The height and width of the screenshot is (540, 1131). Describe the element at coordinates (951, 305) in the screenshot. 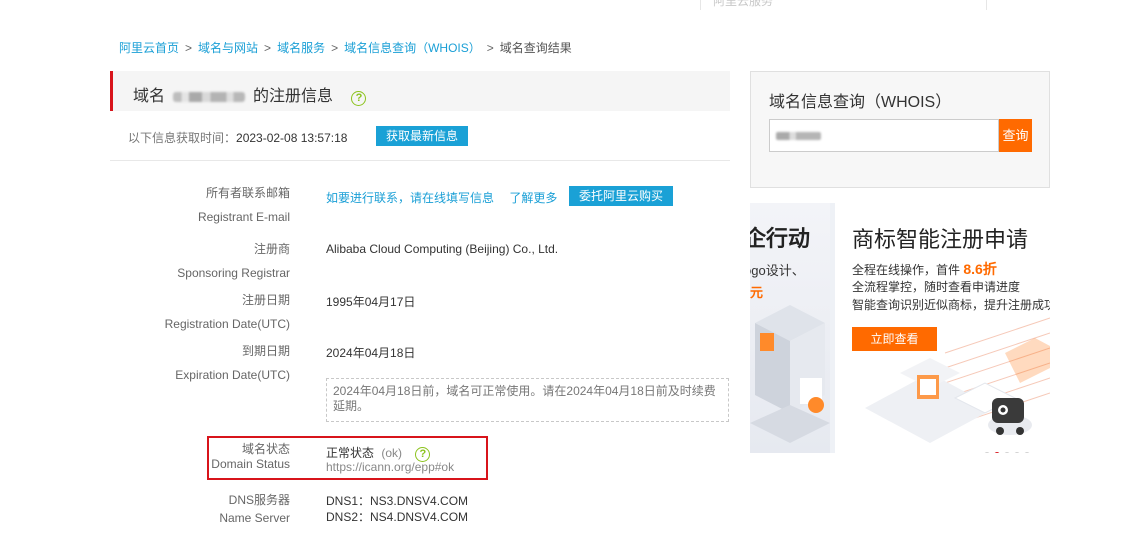

I see `banner-line-3: 智能查询识别近似商标，提升注册成功率` at that location.